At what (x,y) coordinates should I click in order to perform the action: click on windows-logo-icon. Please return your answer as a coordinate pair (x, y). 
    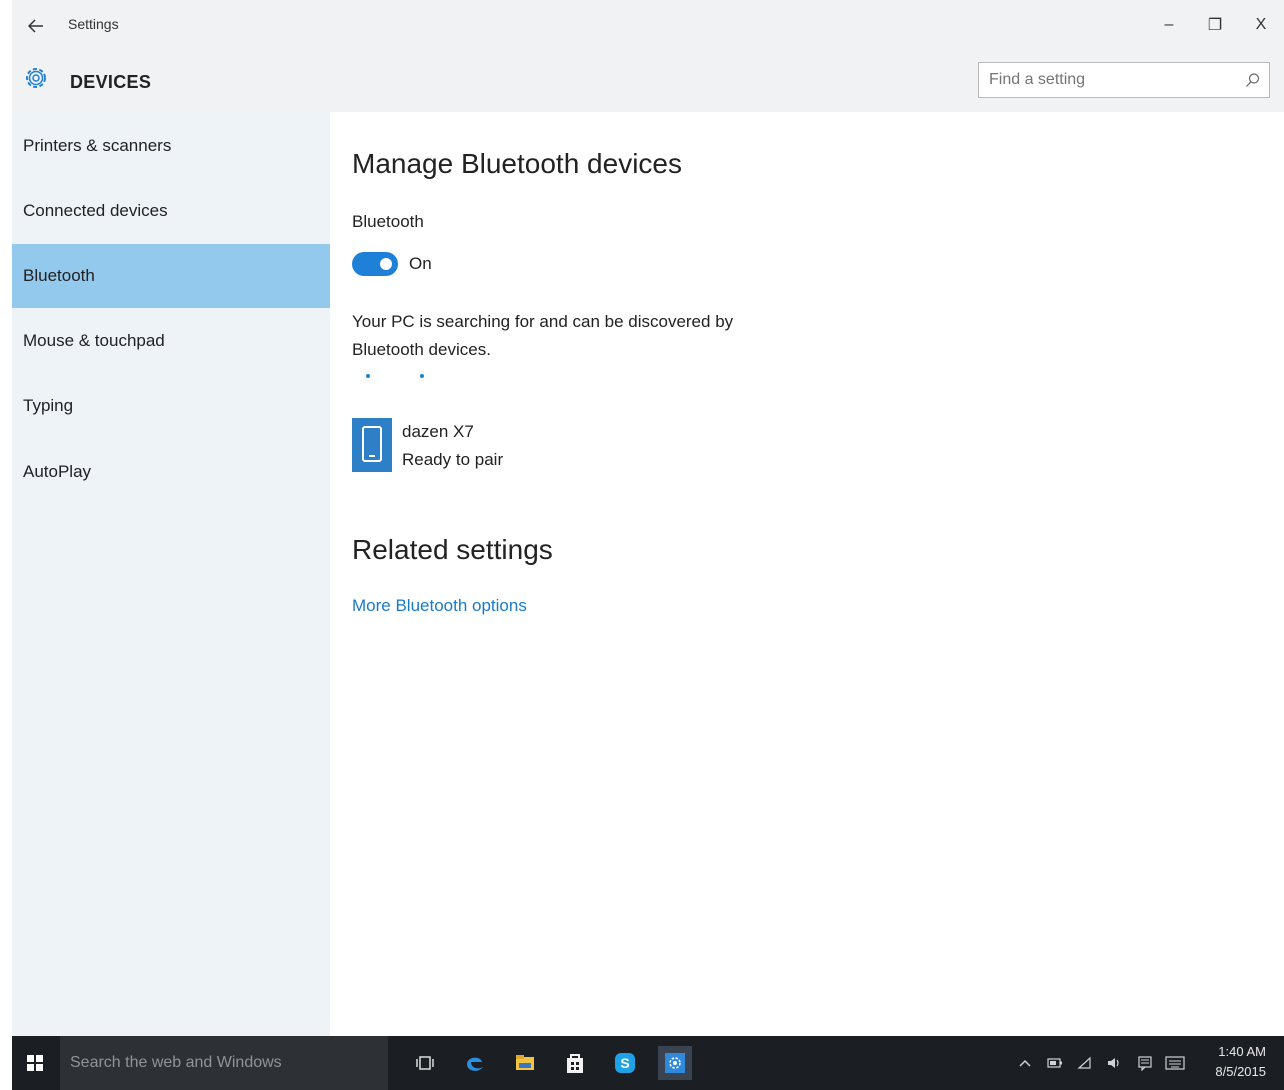
    Looking at the image, I should click on (35, 1063).